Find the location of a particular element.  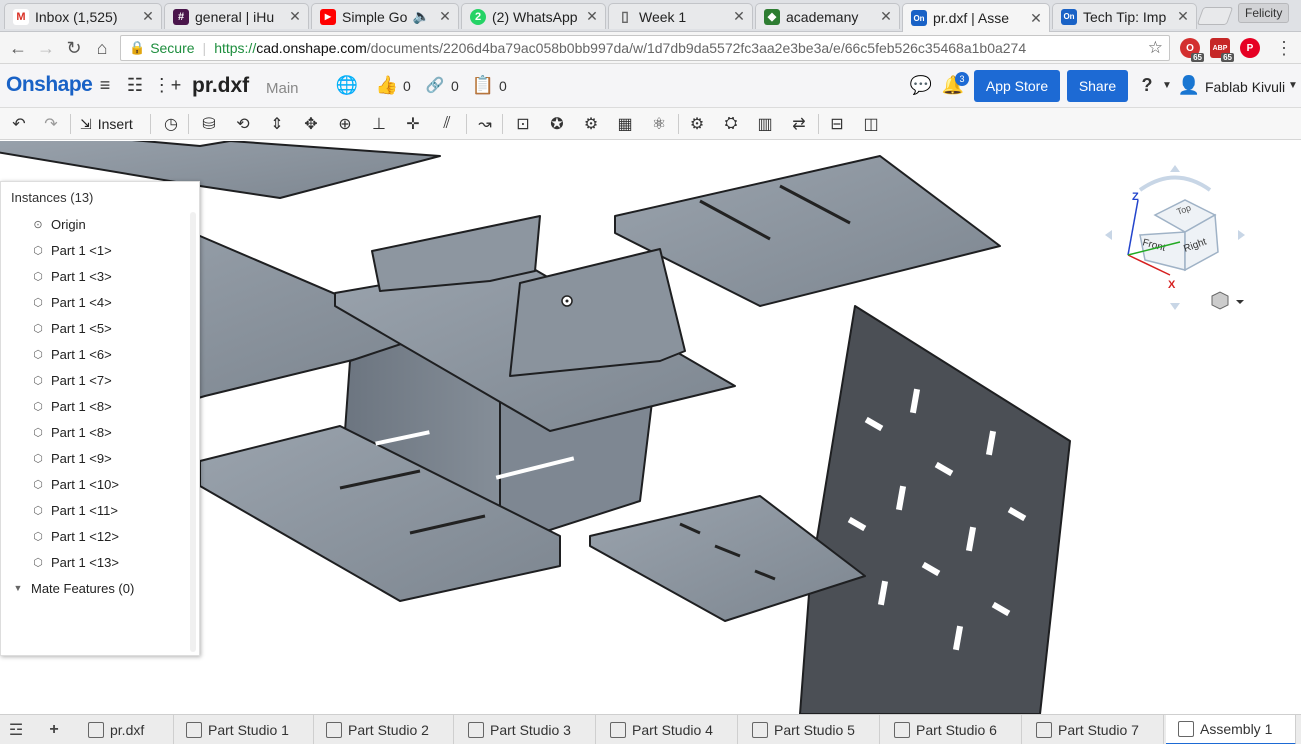

instance-item: ⬡ Part 1 <3> is located at coordinates (71, 276).